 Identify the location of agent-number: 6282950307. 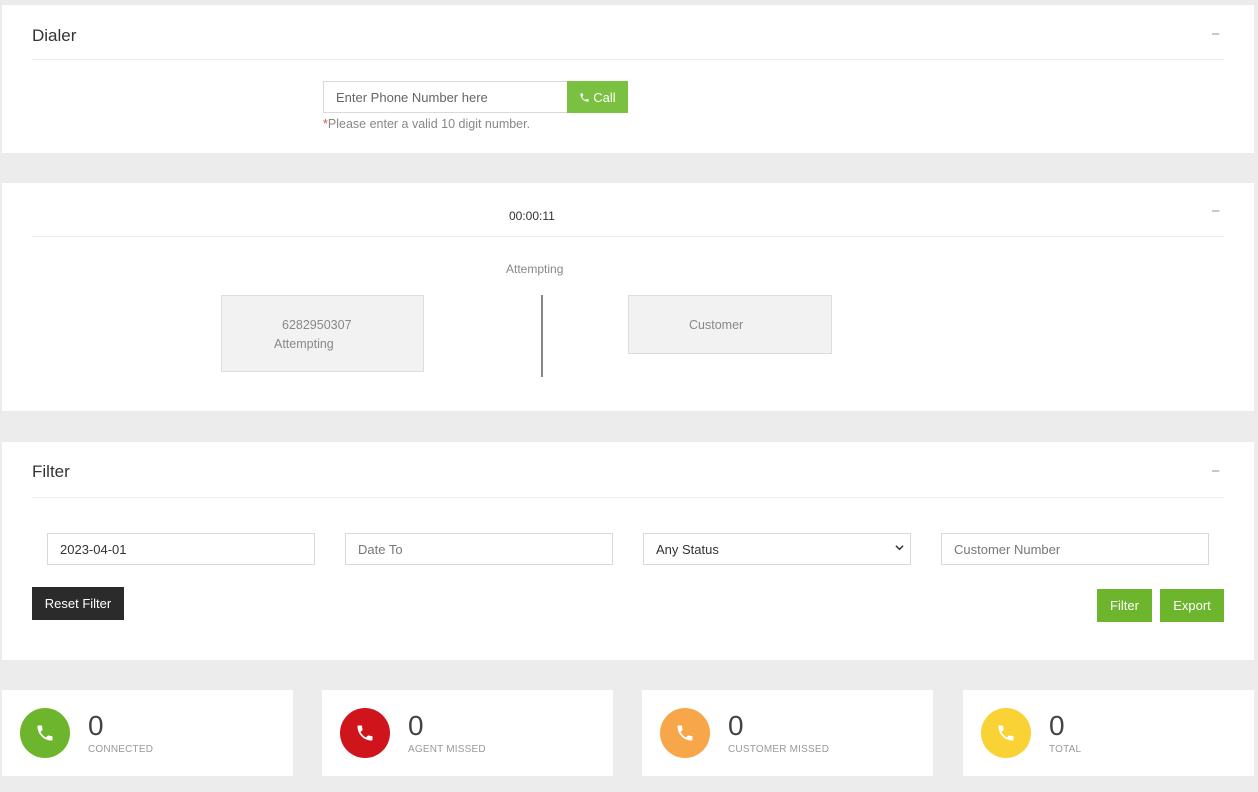
(317, 325).